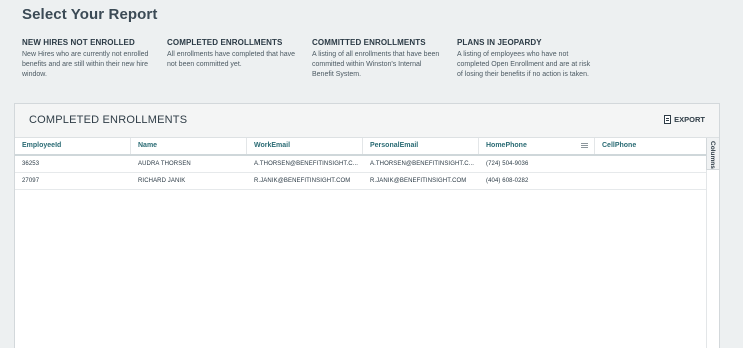 The height and width of the screenshot is (348, 743). Describe the element at coordinates (506, 145) in the screenshot. I see `column-header-homephone-label: HomePhone` at that location.